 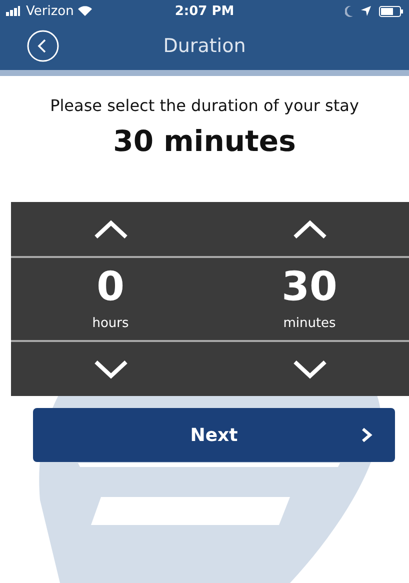 I want to click on location-icon, so click(x=366, y=11).